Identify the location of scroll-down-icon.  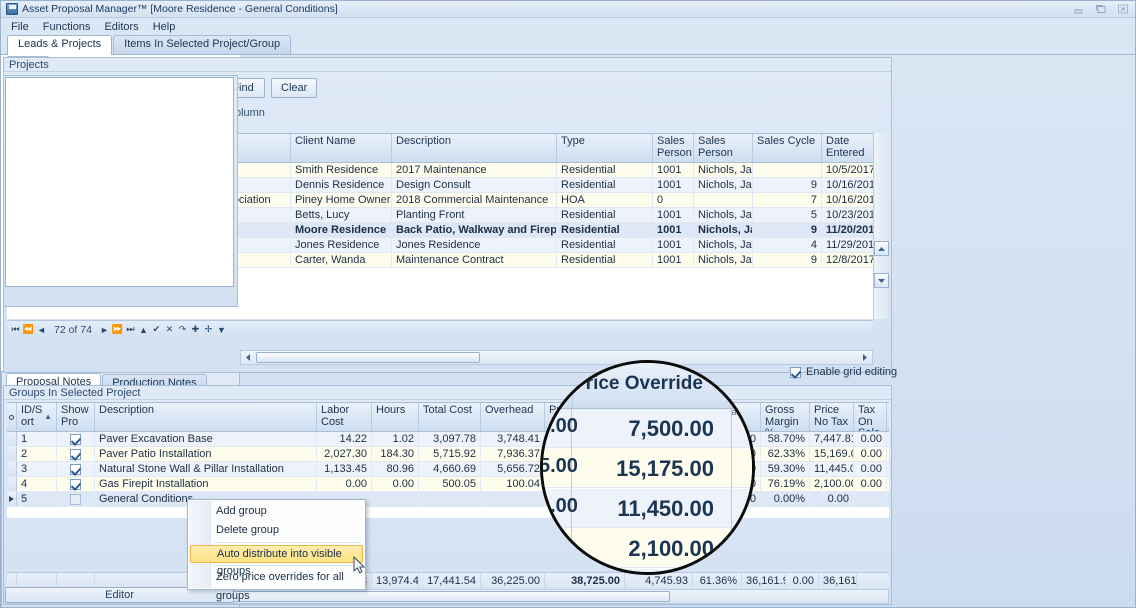
(881, 280).